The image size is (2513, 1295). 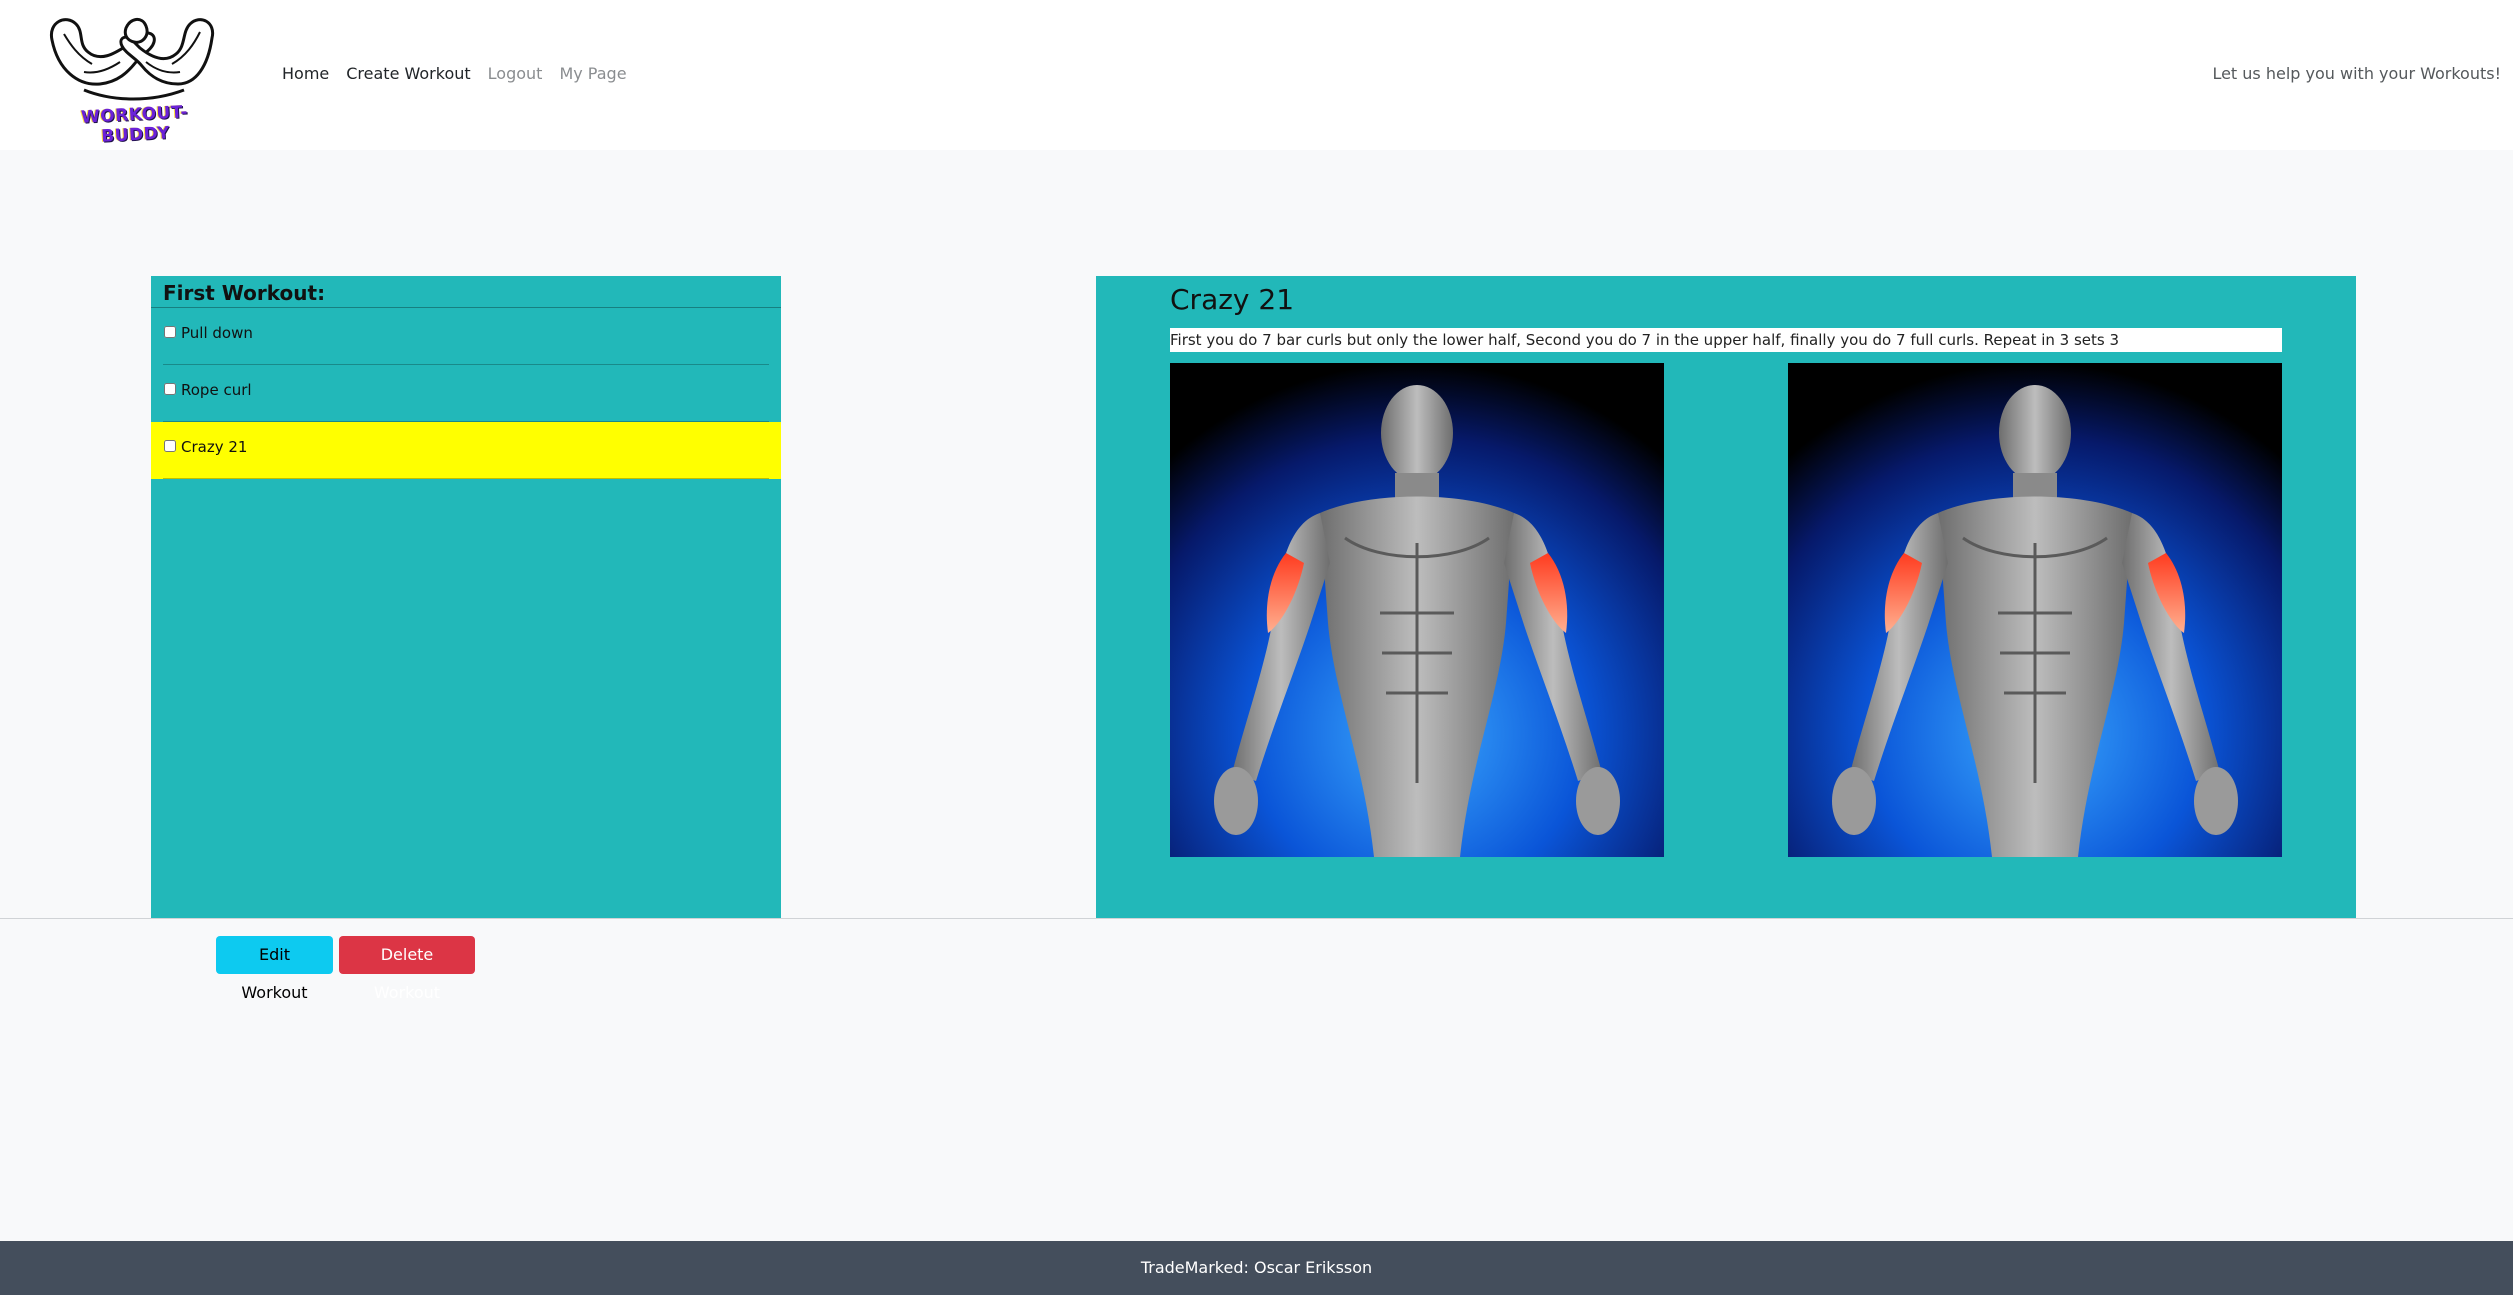 I want to click on logo: WORKOUT-BUDDY, so click(x=132, y=78).